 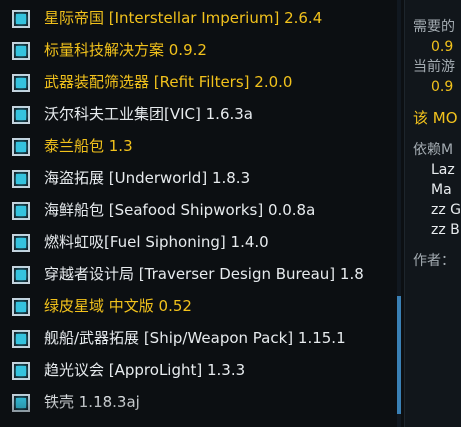 I want to click on mod-name: 标量科技解决方案 0.9.2, so click(x=125, y=50).